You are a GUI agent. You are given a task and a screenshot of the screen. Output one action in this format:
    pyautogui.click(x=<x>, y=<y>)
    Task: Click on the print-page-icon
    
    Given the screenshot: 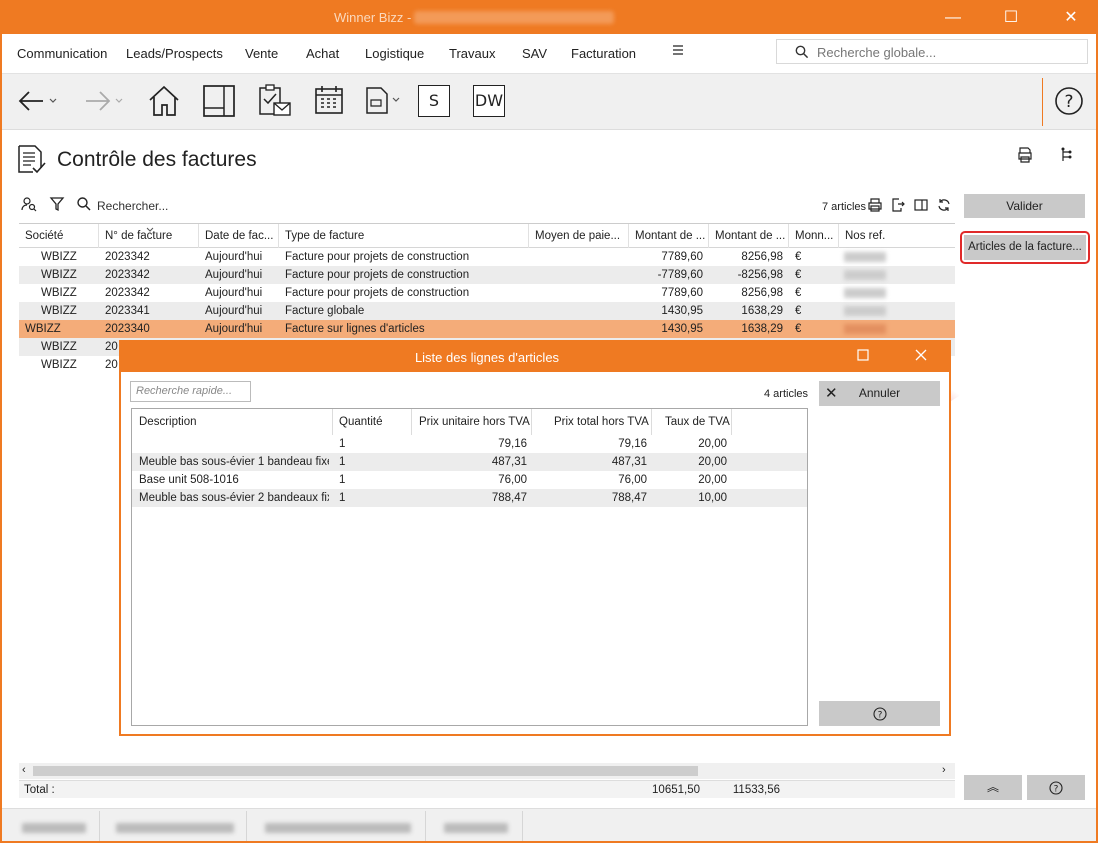 What is the action you would take?
    pyautogui.click(x=1025, y=156)
    